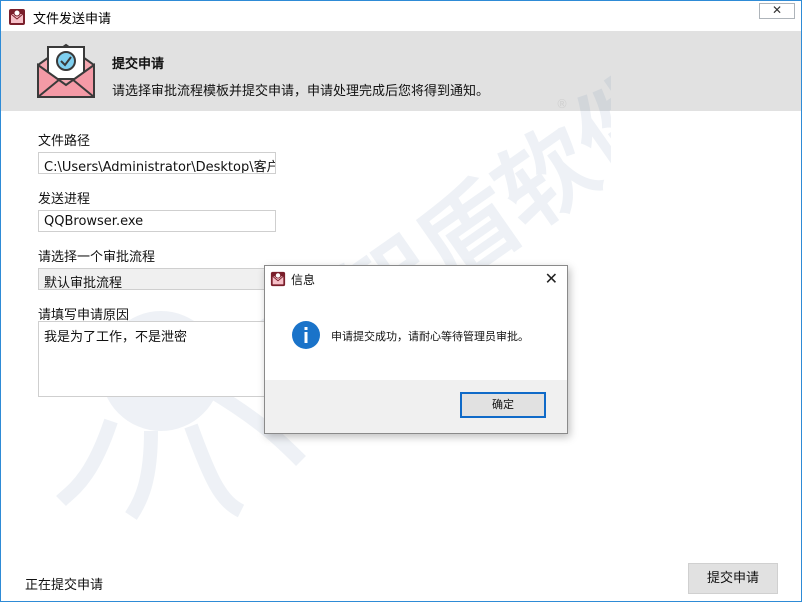 The image size is (802, 602). I want to click on info-dialog: 信息 ✕ 申请提交成功，请耐心等待管理员审批。 确定, so click(416, 349).